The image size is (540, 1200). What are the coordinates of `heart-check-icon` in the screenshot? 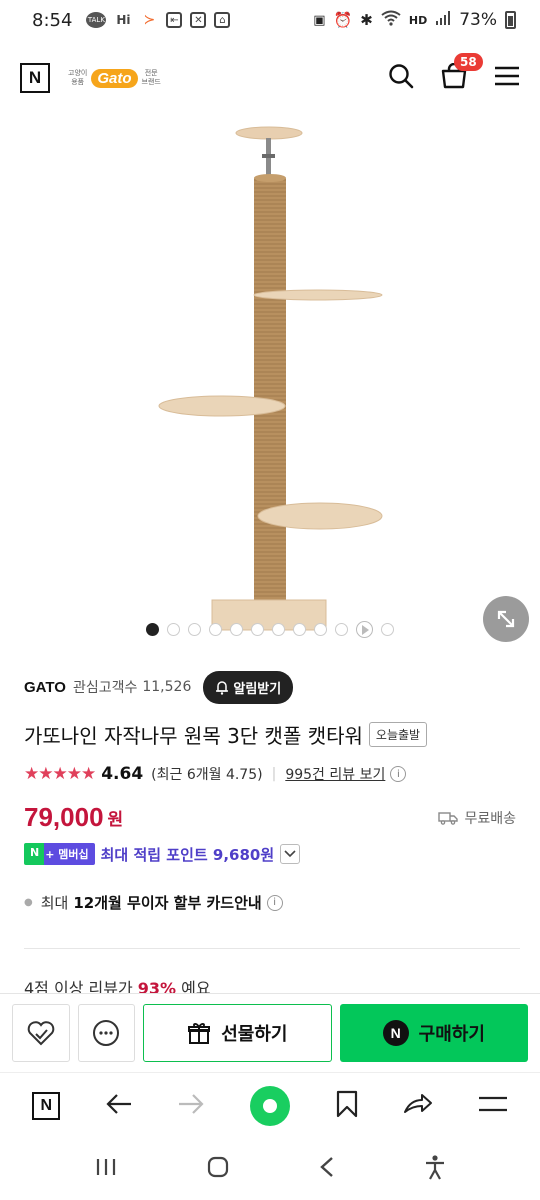 It's located at (41, 1032).